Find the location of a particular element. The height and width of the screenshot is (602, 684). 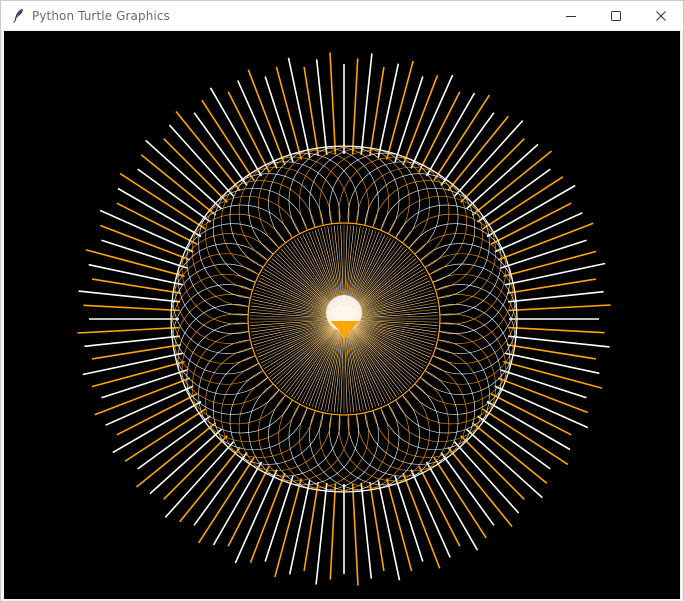

close-icon is located at coordinates (660, 15).